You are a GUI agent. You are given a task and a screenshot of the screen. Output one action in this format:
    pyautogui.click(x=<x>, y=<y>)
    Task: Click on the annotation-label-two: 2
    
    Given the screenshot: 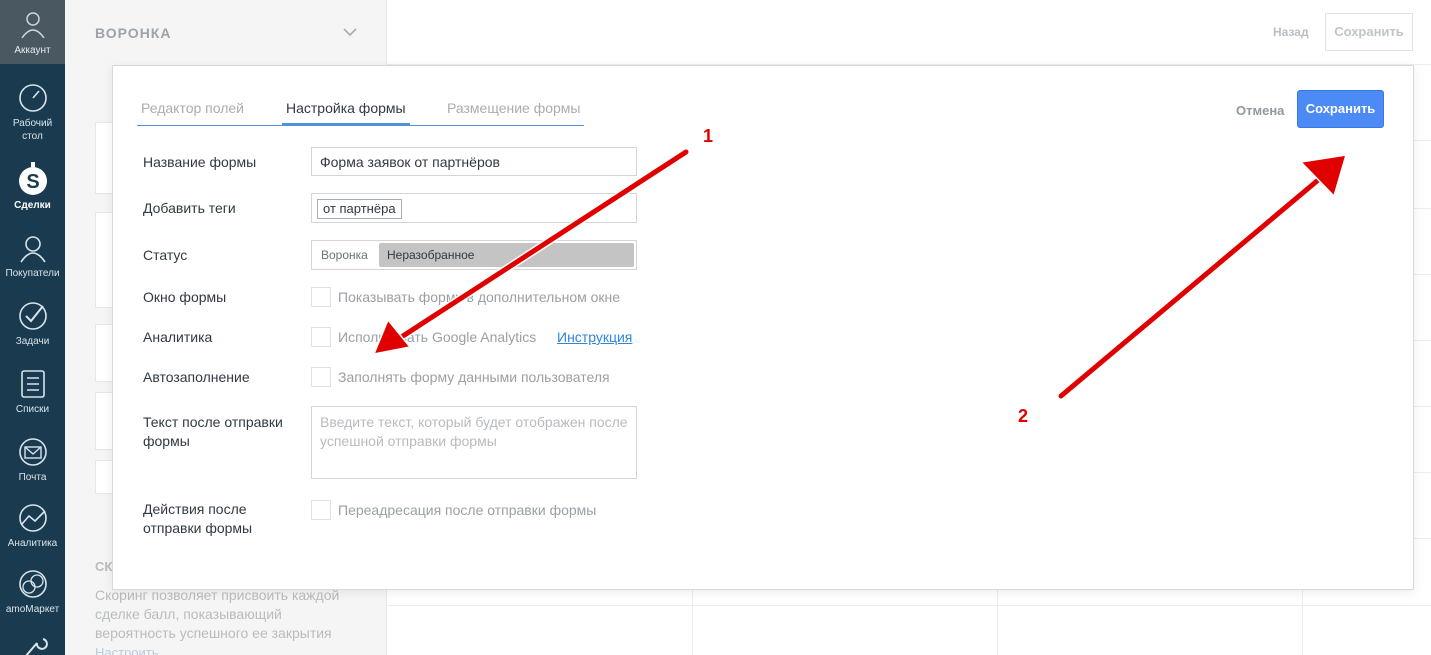 What is the action you would take?
    pyautogui.click(x=1023, y=416)
    